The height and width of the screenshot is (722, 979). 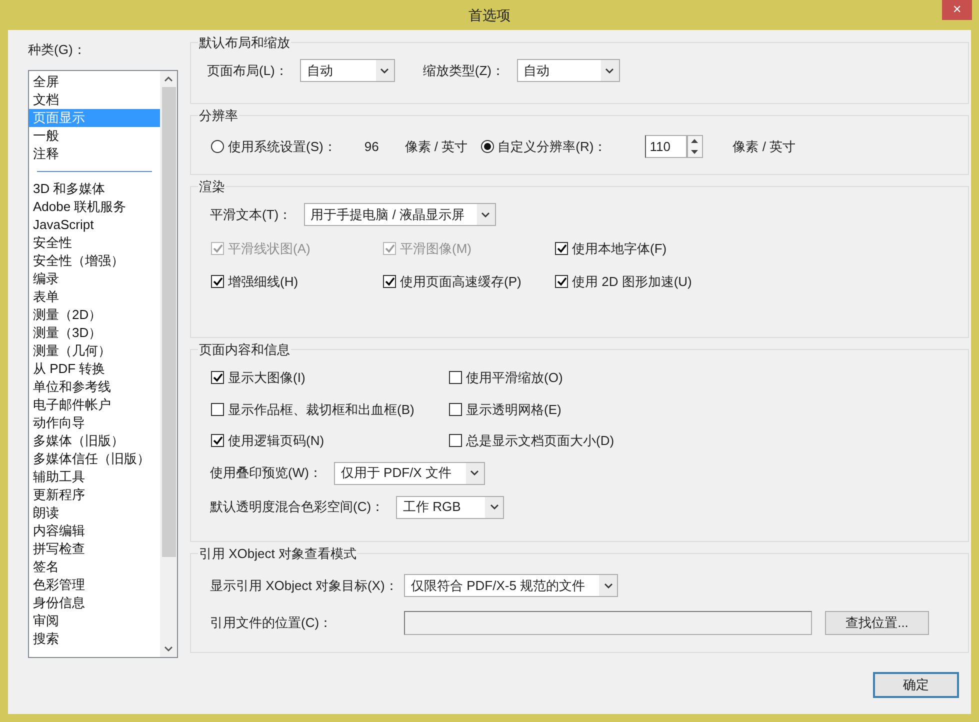 What do you see at coordinates (957, 10) in the screenshot?
I see `close-button: ✕` at bounding box center [957, 10].